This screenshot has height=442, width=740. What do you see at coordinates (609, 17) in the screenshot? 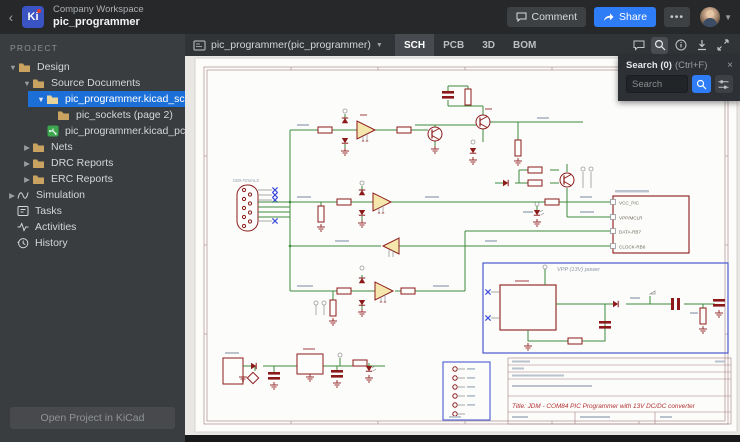
I see `share-icon` at bounding box center [609, 17].